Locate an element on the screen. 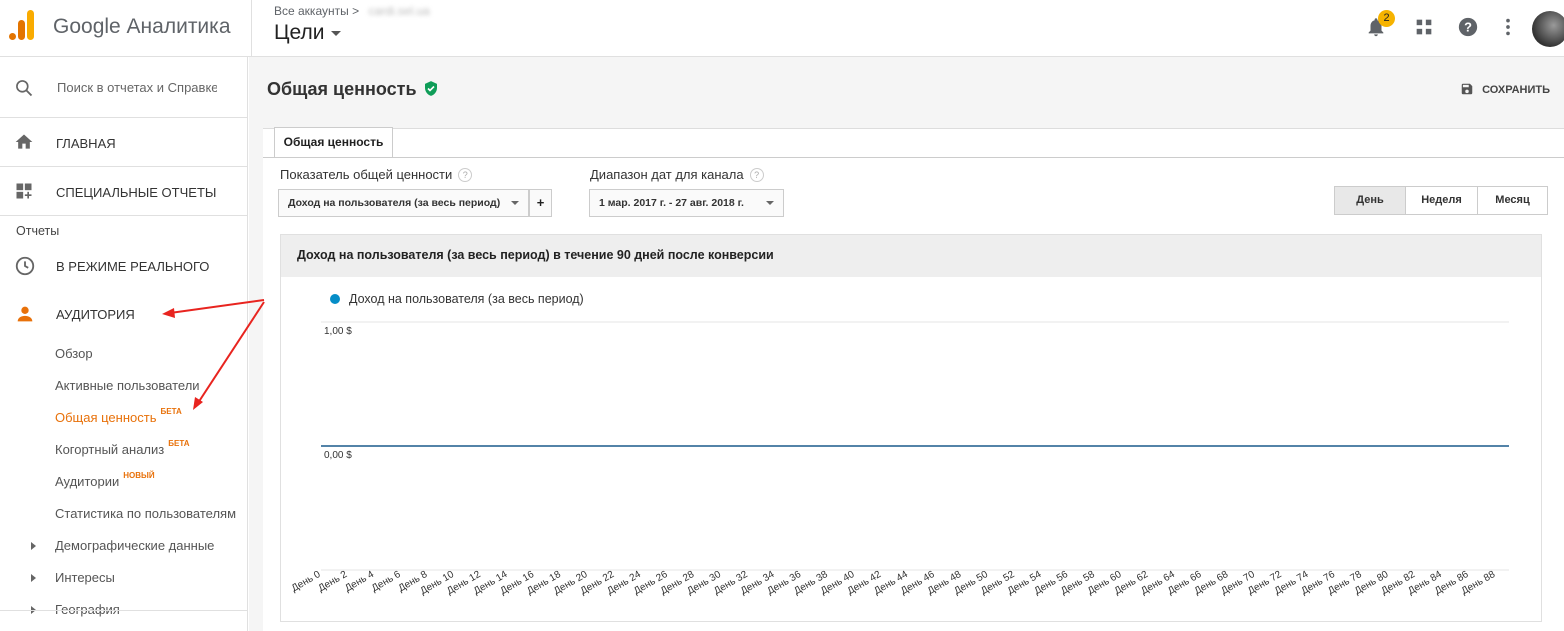 The width and height of the screenshot is (1564, 631). x-tick-label: День 0 is located at coordinates (306, 581).